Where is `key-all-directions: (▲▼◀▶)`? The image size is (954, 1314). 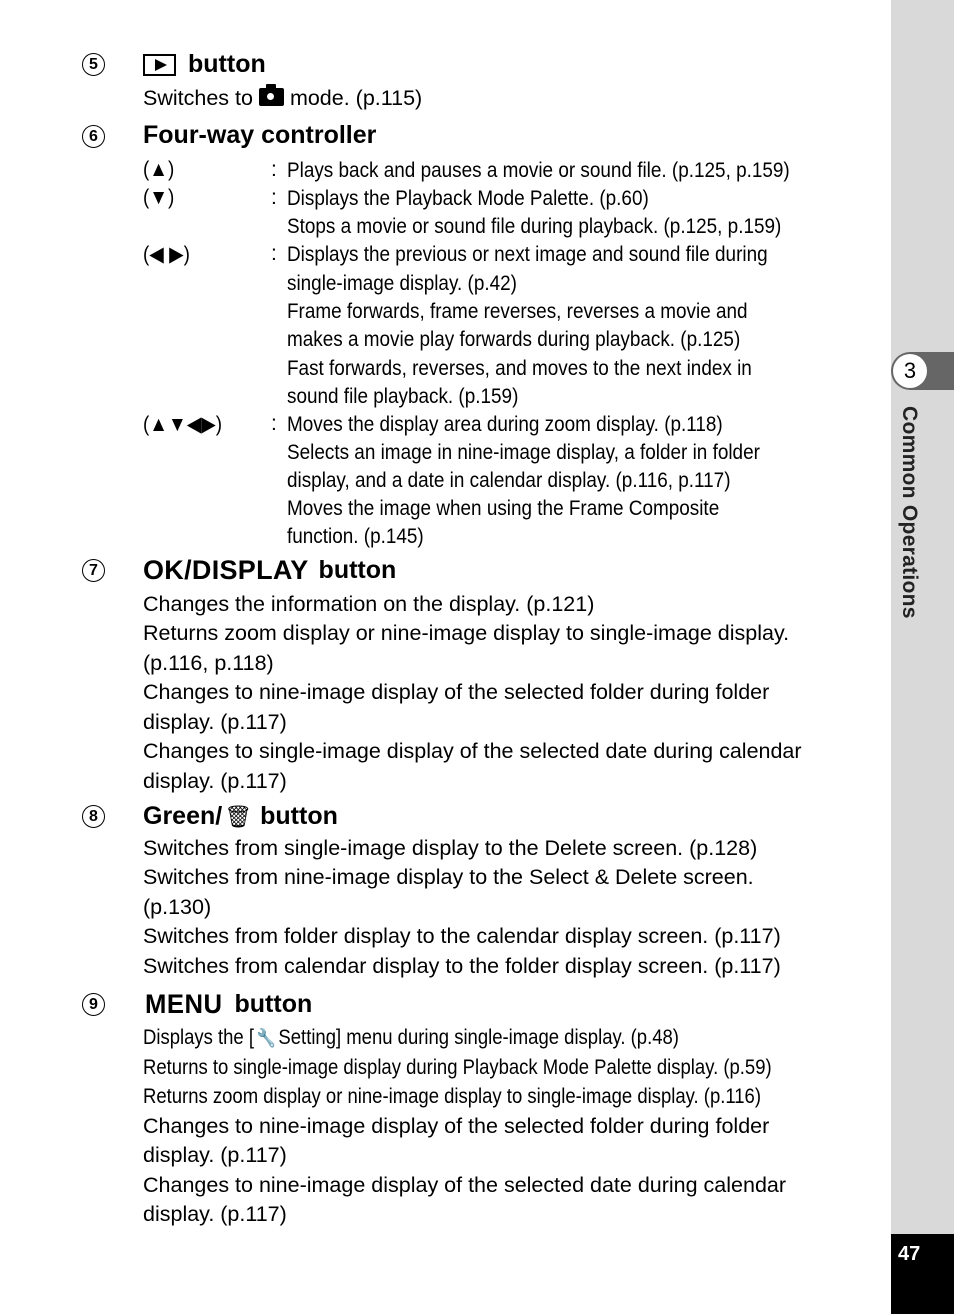
key-all-directions: (▲▼◀▶) is located at coordinates (183, 424).